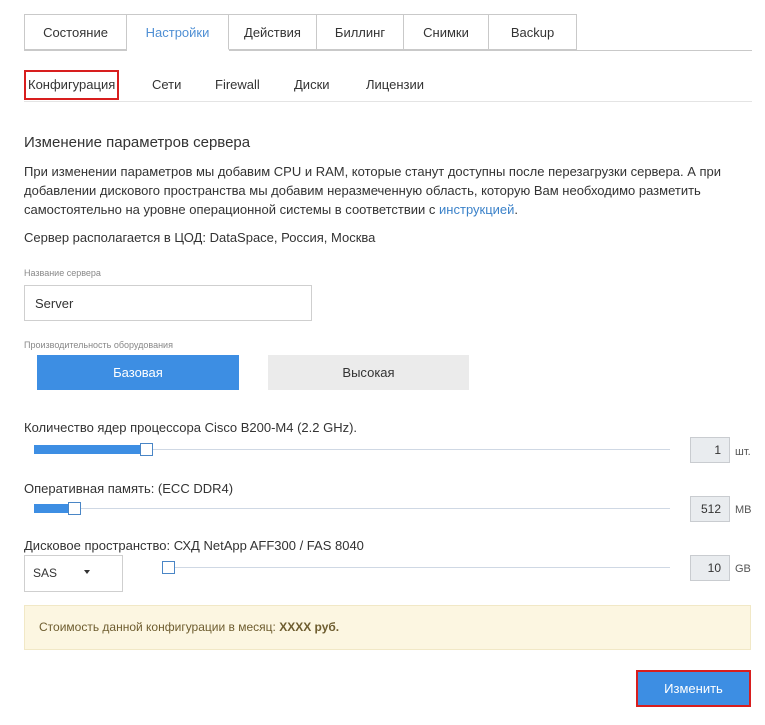 Image resolution: width=765 pixels, height=725 pixels. What do you see at coordinates (159, 627) in the screenshot?
I see `cost-prefix: Стоимость данной конфигурации в месяц:` at bounding box center [159, 627].